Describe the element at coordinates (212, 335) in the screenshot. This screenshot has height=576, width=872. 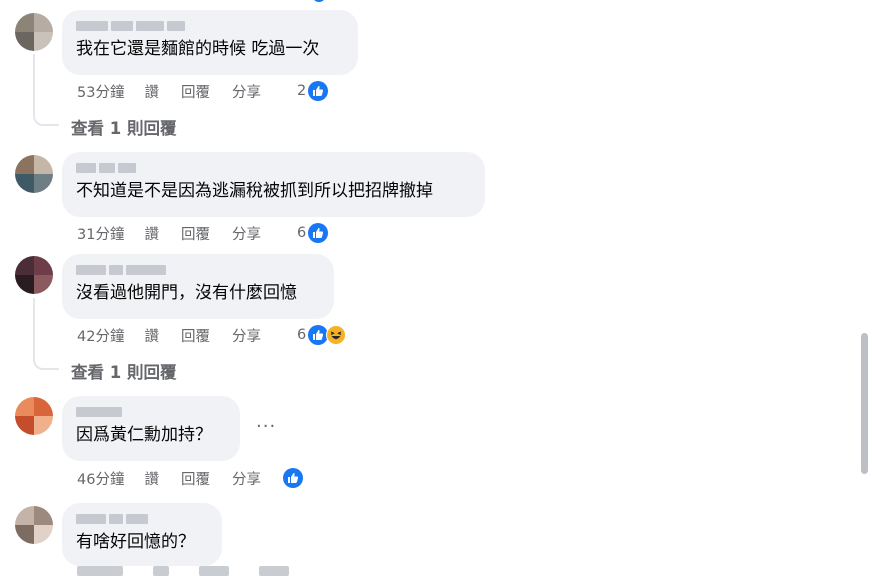
I see `comment-actions: 42分鐘 讚 回覆 分享 6` at that location.